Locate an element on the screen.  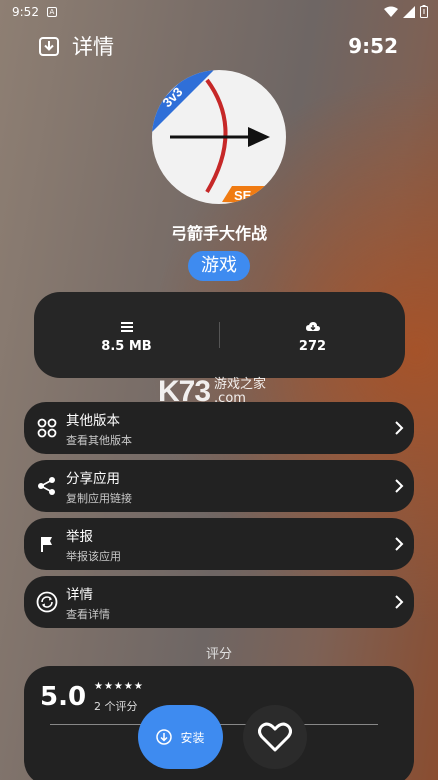
heart-icon is located at coordinates (275, 737).